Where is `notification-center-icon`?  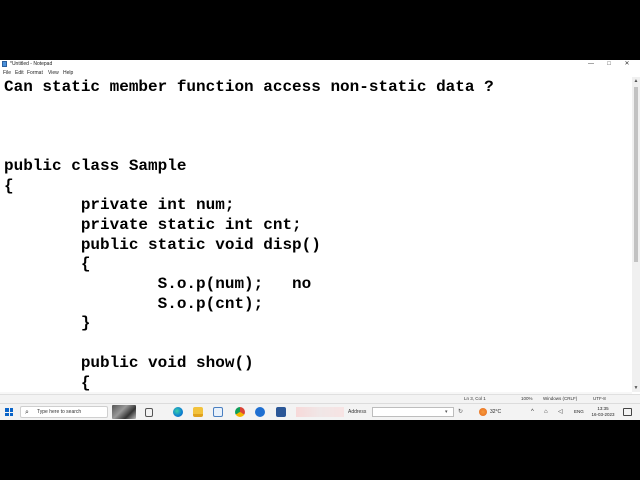 notification-center-icon is located at coordinates (627, 412).